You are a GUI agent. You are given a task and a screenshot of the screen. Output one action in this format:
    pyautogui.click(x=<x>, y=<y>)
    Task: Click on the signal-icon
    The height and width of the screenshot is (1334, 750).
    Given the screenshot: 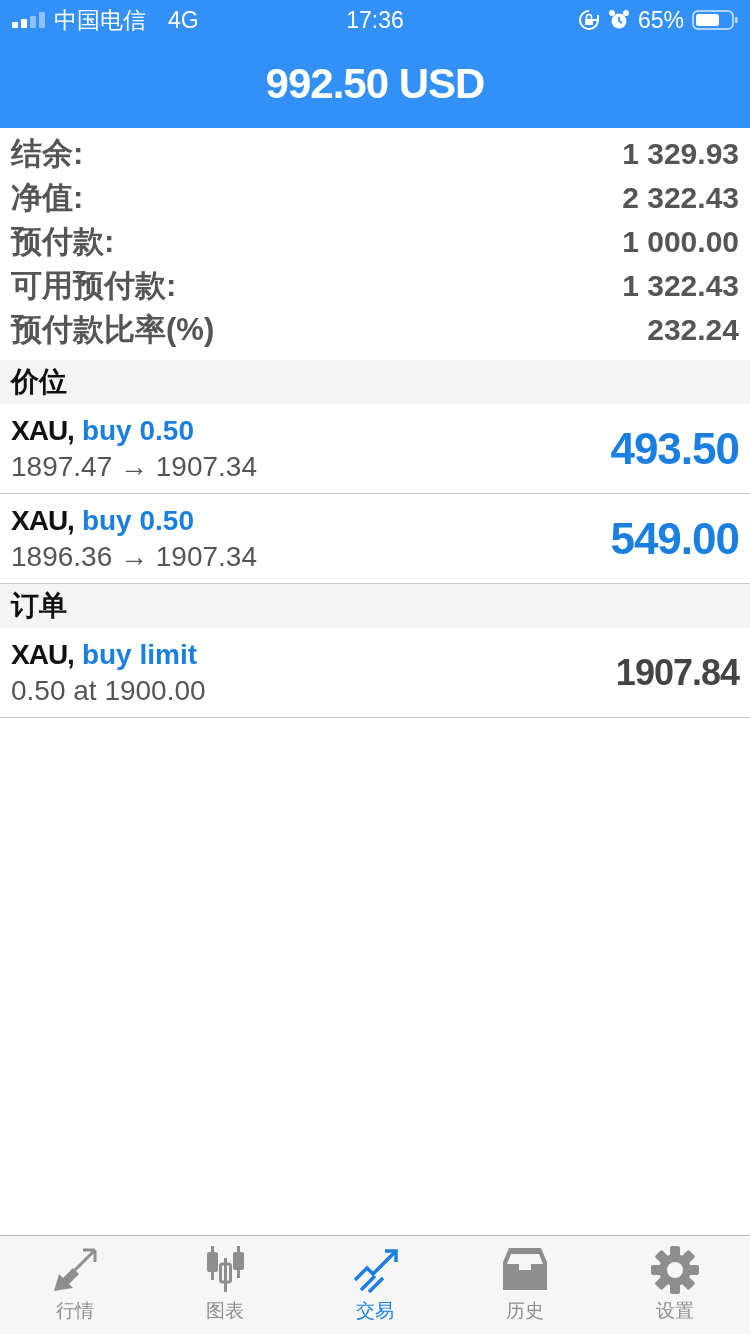 What is the action you would take?
    pyautogui.click(x=29, y=20)
    